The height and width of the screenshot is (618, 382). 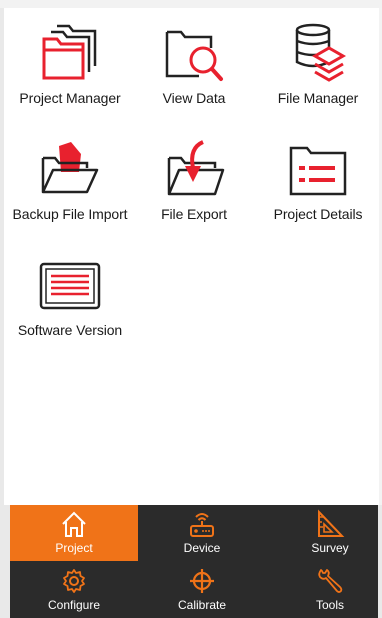 I want to click on nav-calibrate: Calibrate, so click(x=202, y=590).